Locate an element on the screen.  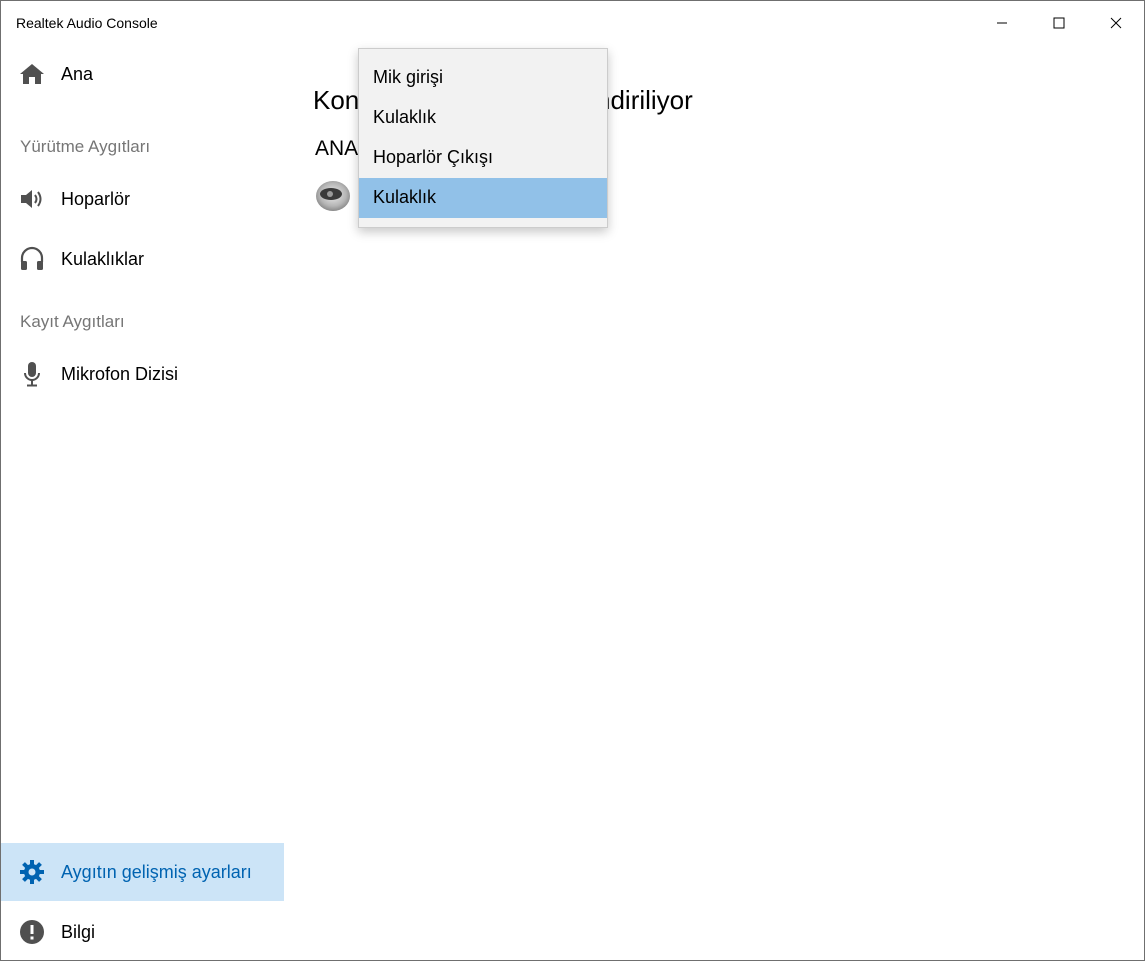
recording-devices-header: Kayıt Aygıtları is located at coordinates (72, 321).